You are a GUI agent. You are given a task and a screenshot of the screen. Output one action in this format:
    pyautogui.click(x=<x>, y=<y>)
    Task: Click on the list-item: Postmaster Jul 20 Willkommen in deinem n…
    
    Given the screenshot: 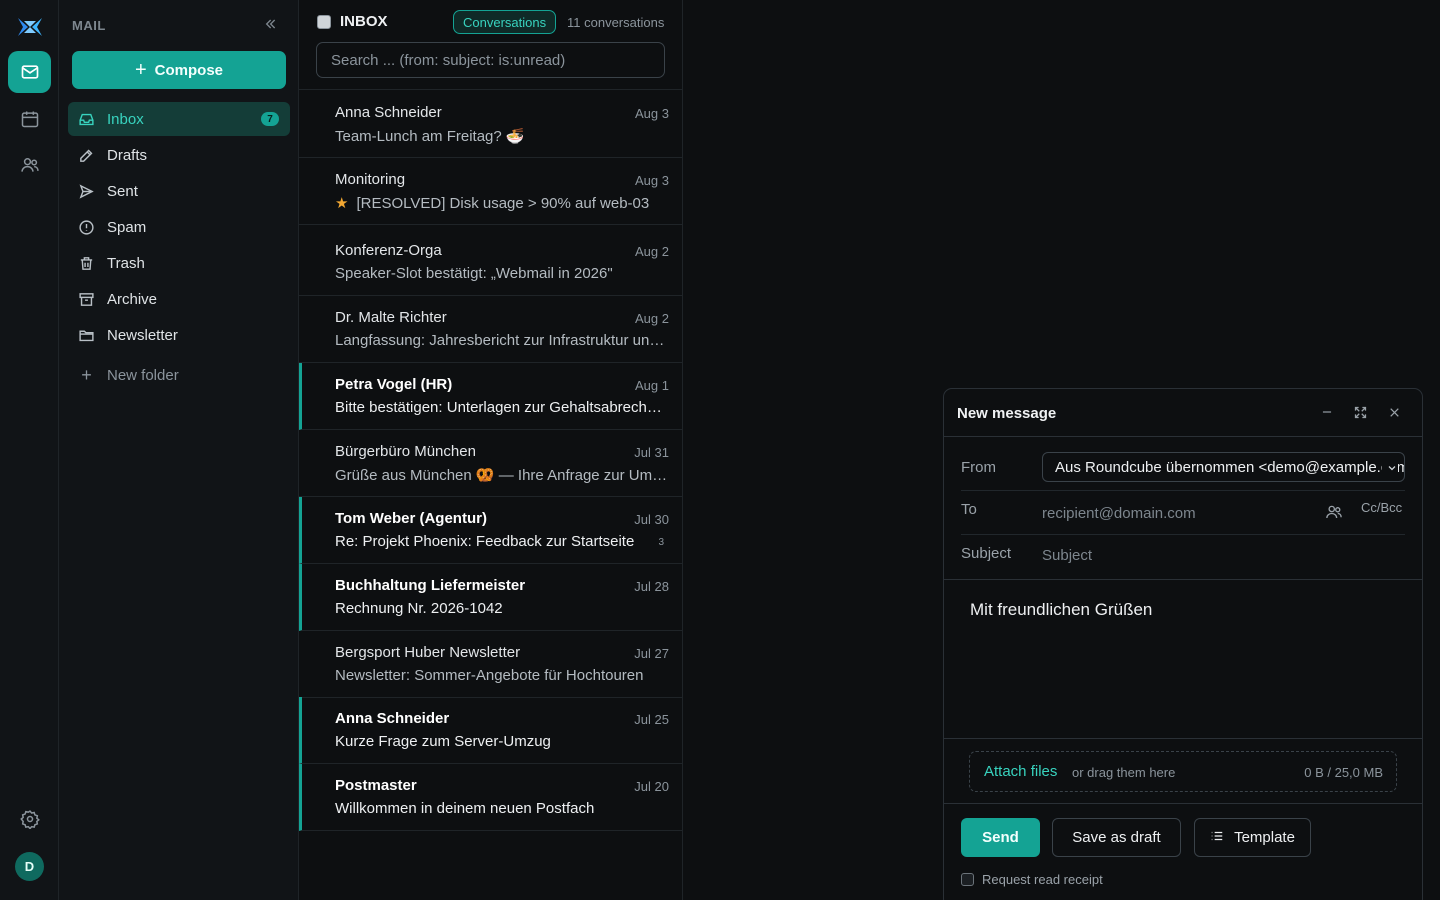 What is the action you would take?
    pyautogui.click(x=491, y=797)
    